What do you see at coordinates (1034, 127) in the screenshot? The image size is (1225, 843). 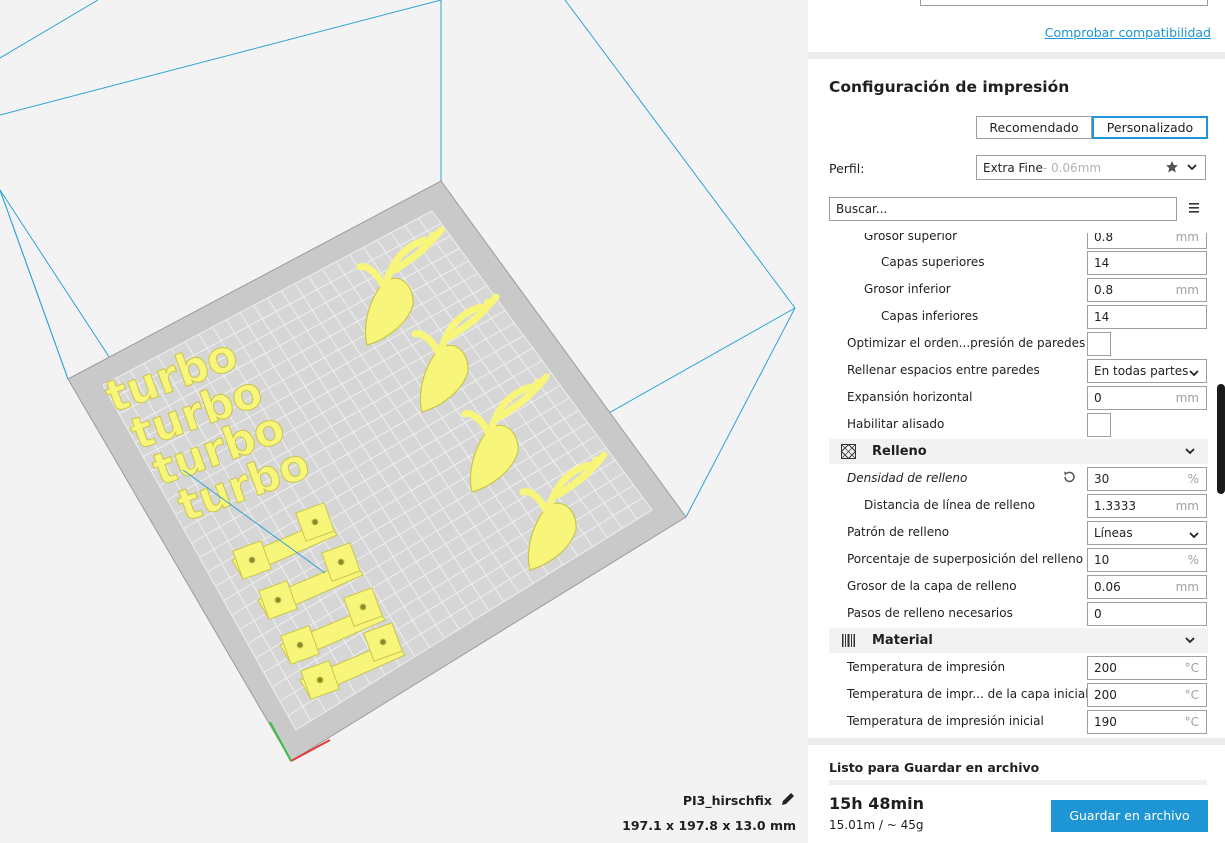 I see `recommended-mode-button: Recomendado` at bounding box center [1034, 127].